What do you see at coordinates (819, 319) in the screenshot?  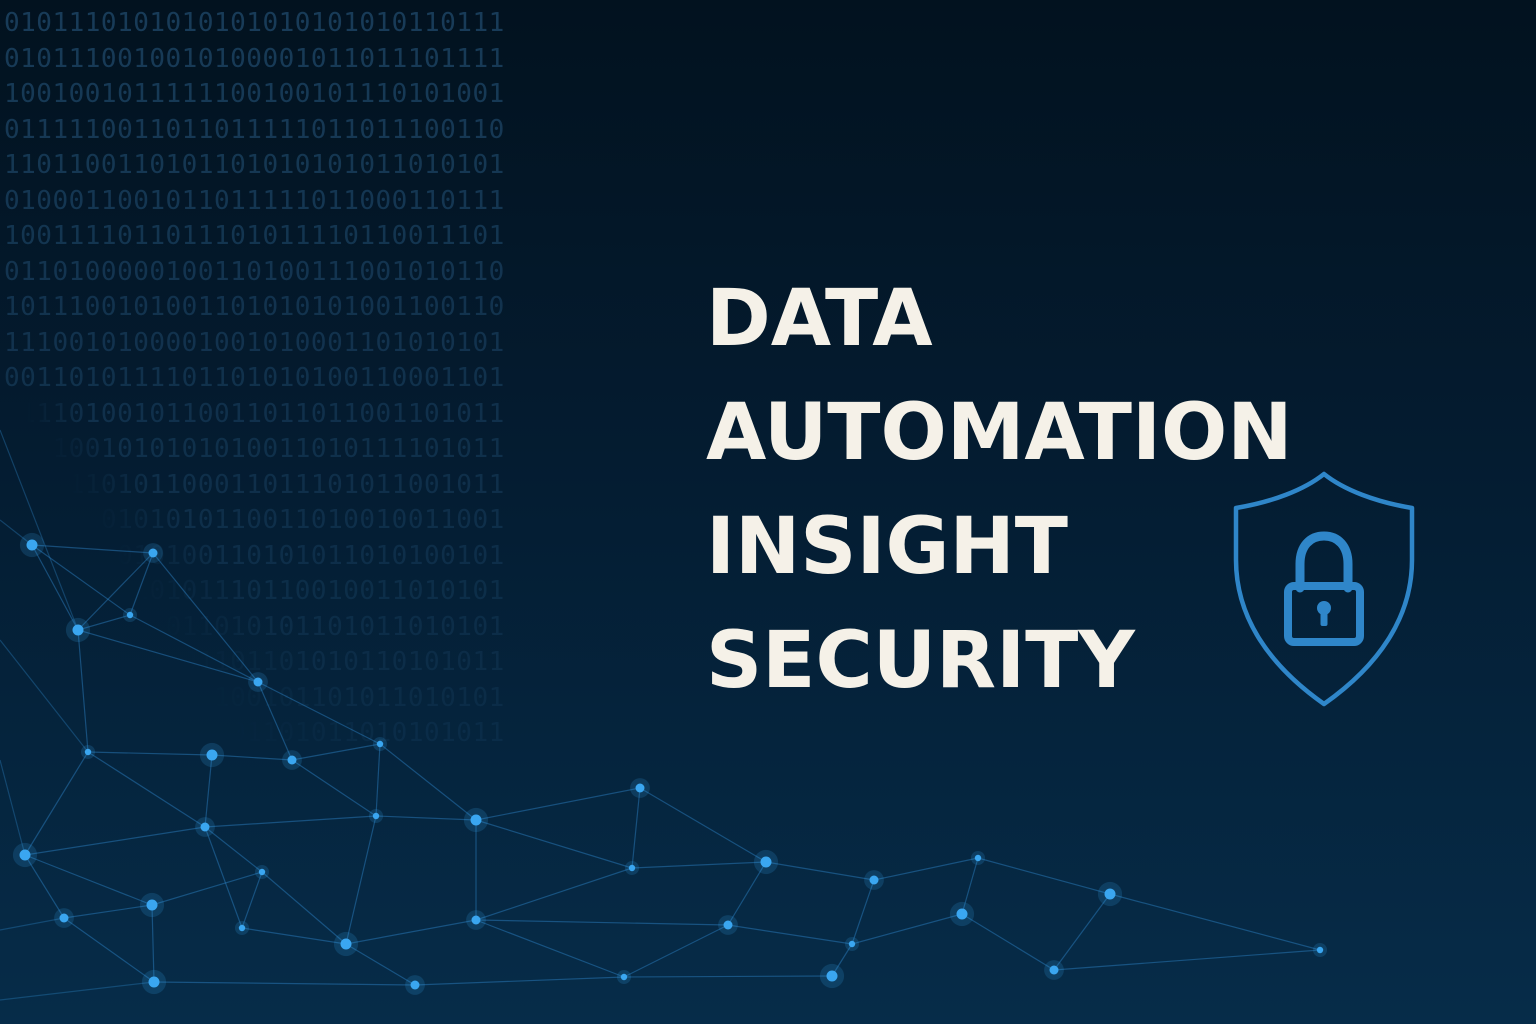 I see `headline-word-data: DATA` at bounding box center [819, 319].